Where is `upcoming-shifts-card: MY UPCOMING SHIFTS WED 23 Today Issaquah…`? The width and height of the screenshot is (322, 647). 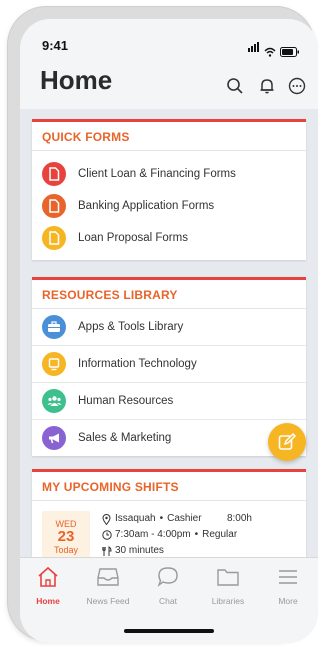
upcoming-shifts-card: MY UPCOMING SHIFTS WED 23 Today Issaquah… is located at coordinates (169, 513).